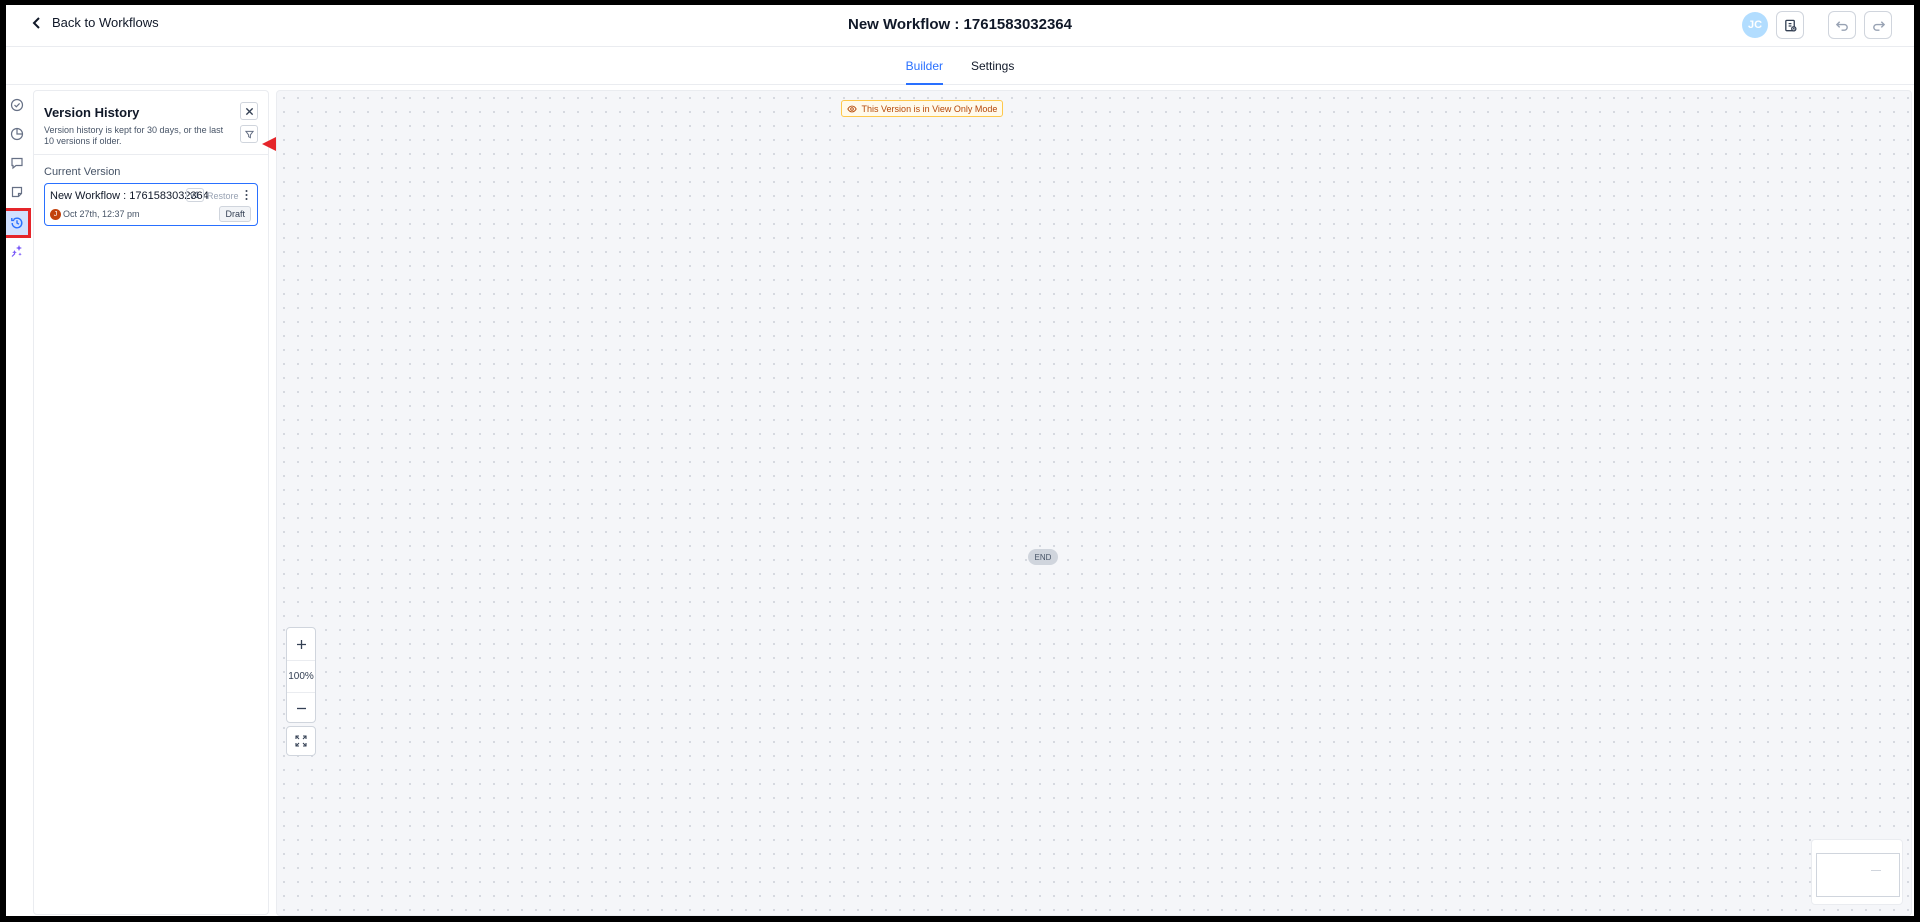 The width and height of the screenshot is (1920, 922). Describe the element at coordinates (992, 66) in the screenshot. I see `tab-settings: Settings` at that location.